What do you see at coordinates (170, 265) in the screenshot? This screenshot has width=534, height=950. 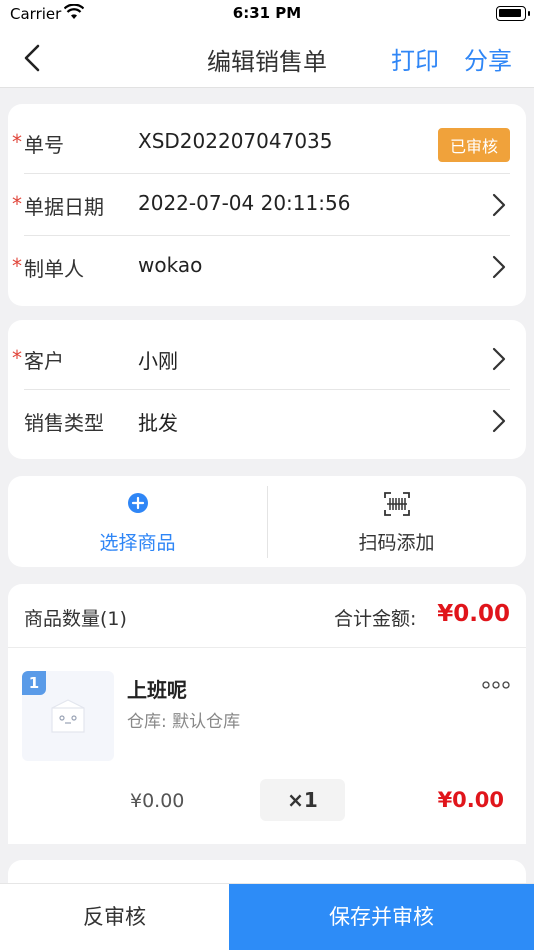 I see `order-maker-value: wokao` at bounding box center [170, 265].